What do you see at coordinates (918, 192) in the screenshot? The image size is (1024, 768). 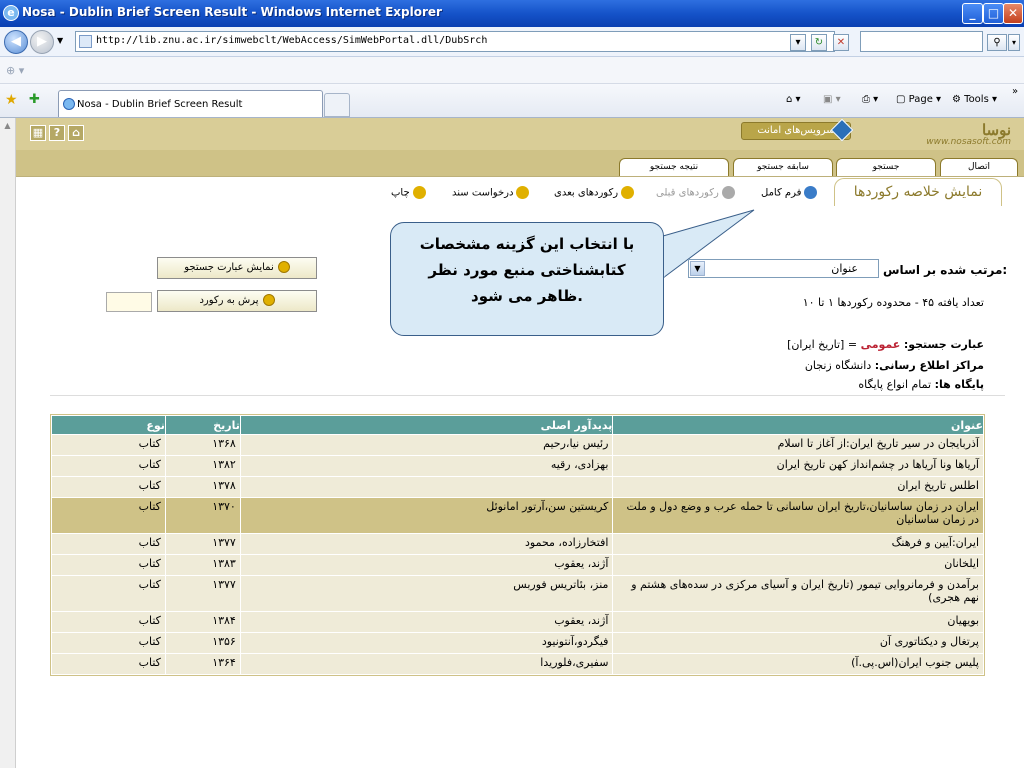 I see `page-tab-title: نمایش خلاصه رکوردها` at bounding box center [918, 192].